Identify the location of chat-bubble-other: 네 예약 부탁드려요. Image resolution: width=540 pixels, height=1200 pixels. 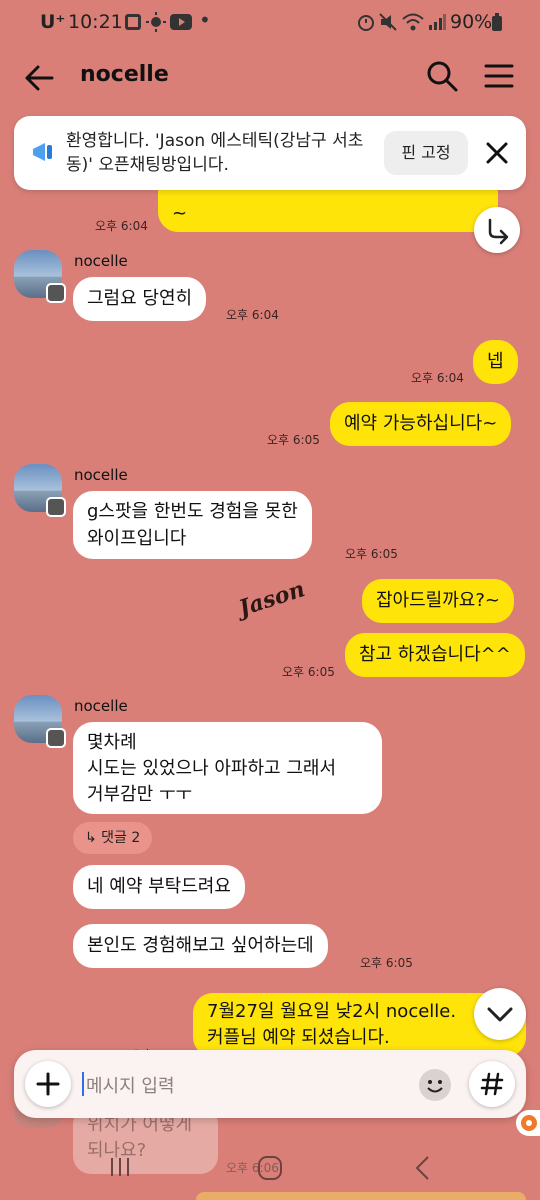
(159, 887).